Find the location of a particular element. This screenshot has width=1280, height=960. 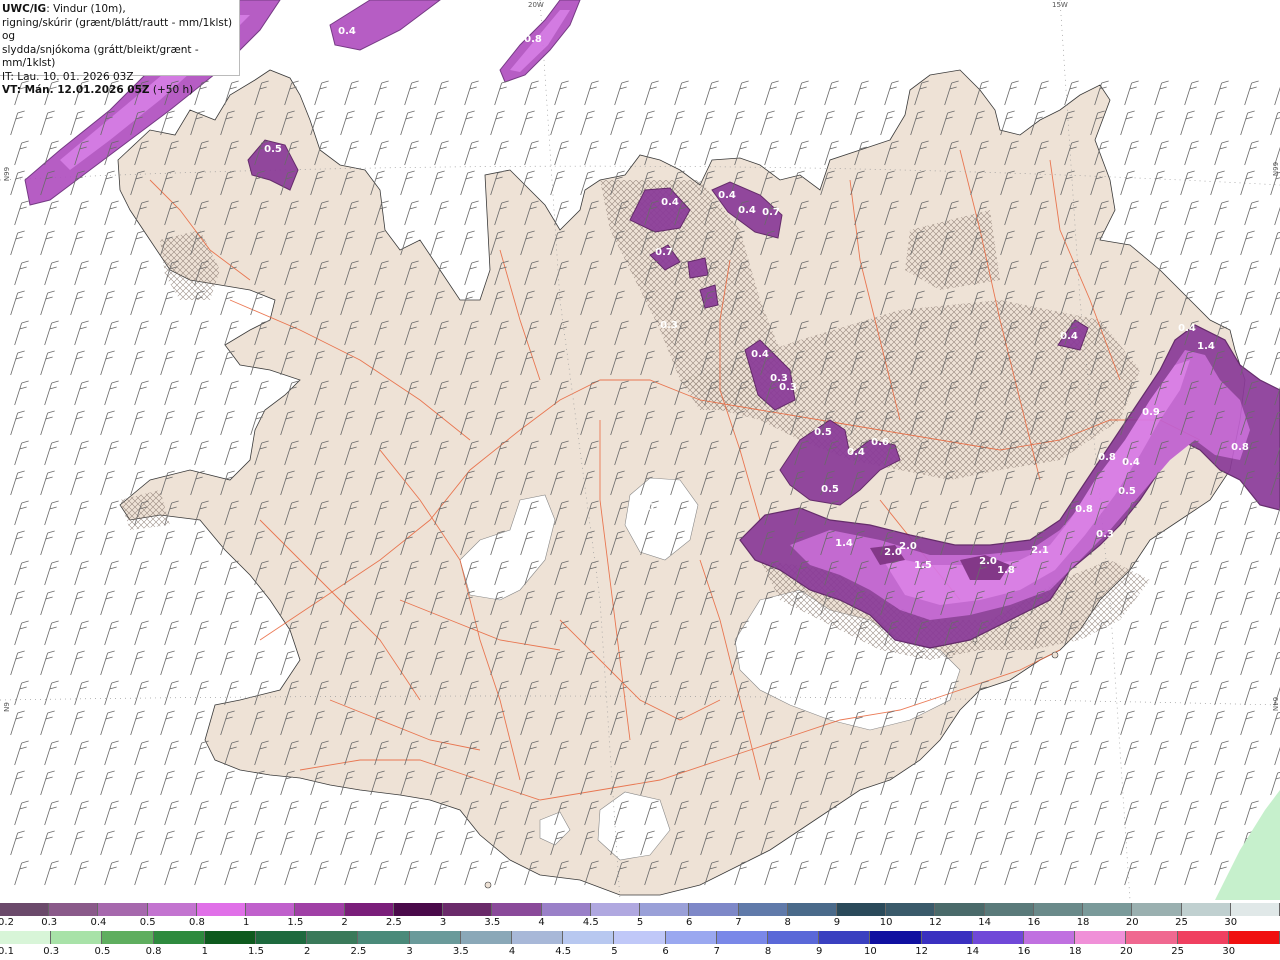

lon-label-20w: 20W is located at coordinates (536, 5).